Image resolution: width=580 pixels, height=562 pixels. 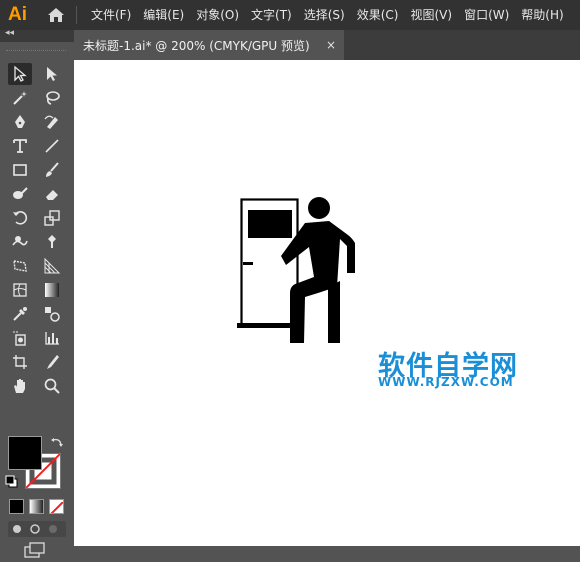 I want to click on magic-wand-icon, so click(x=20, y=98).